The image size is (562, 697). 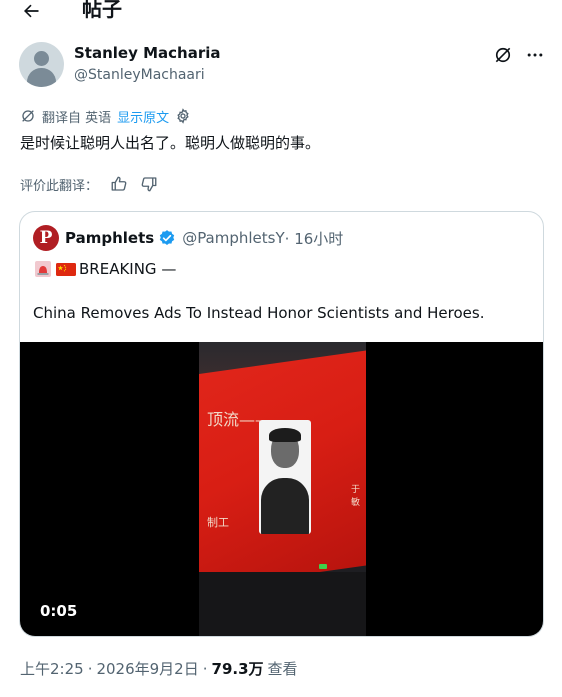 I want to click on tweet-time: 上午2:25, so click(x=52, y=669).